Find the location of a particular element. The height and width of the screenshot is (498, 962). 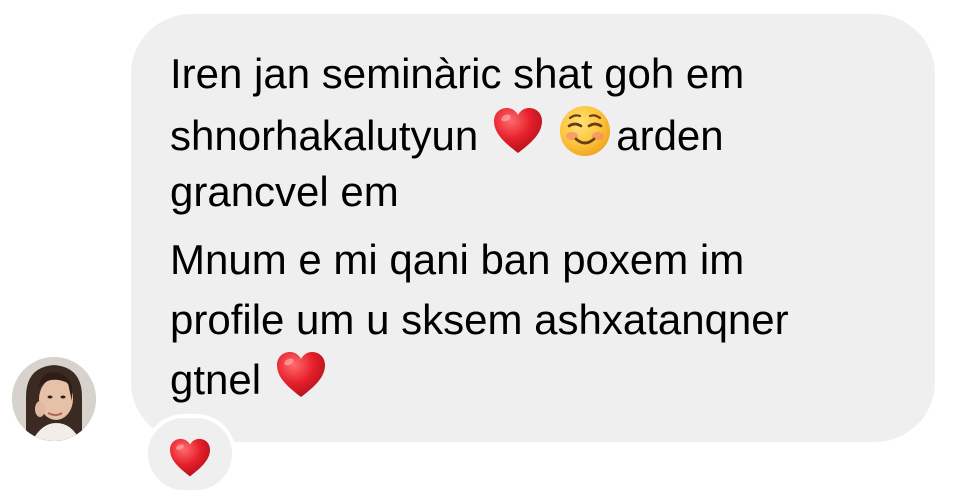

profile-photo-icon is located at coordinates (54, 399).